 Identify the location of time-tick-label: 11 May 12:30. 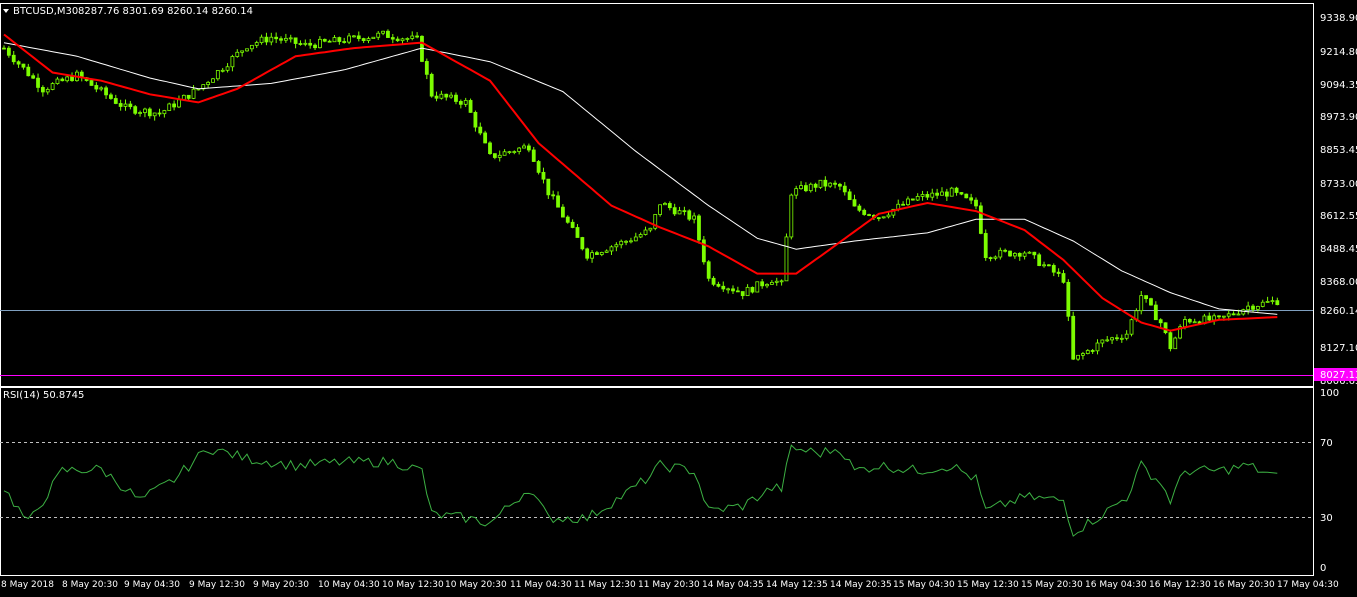
(605, 585).